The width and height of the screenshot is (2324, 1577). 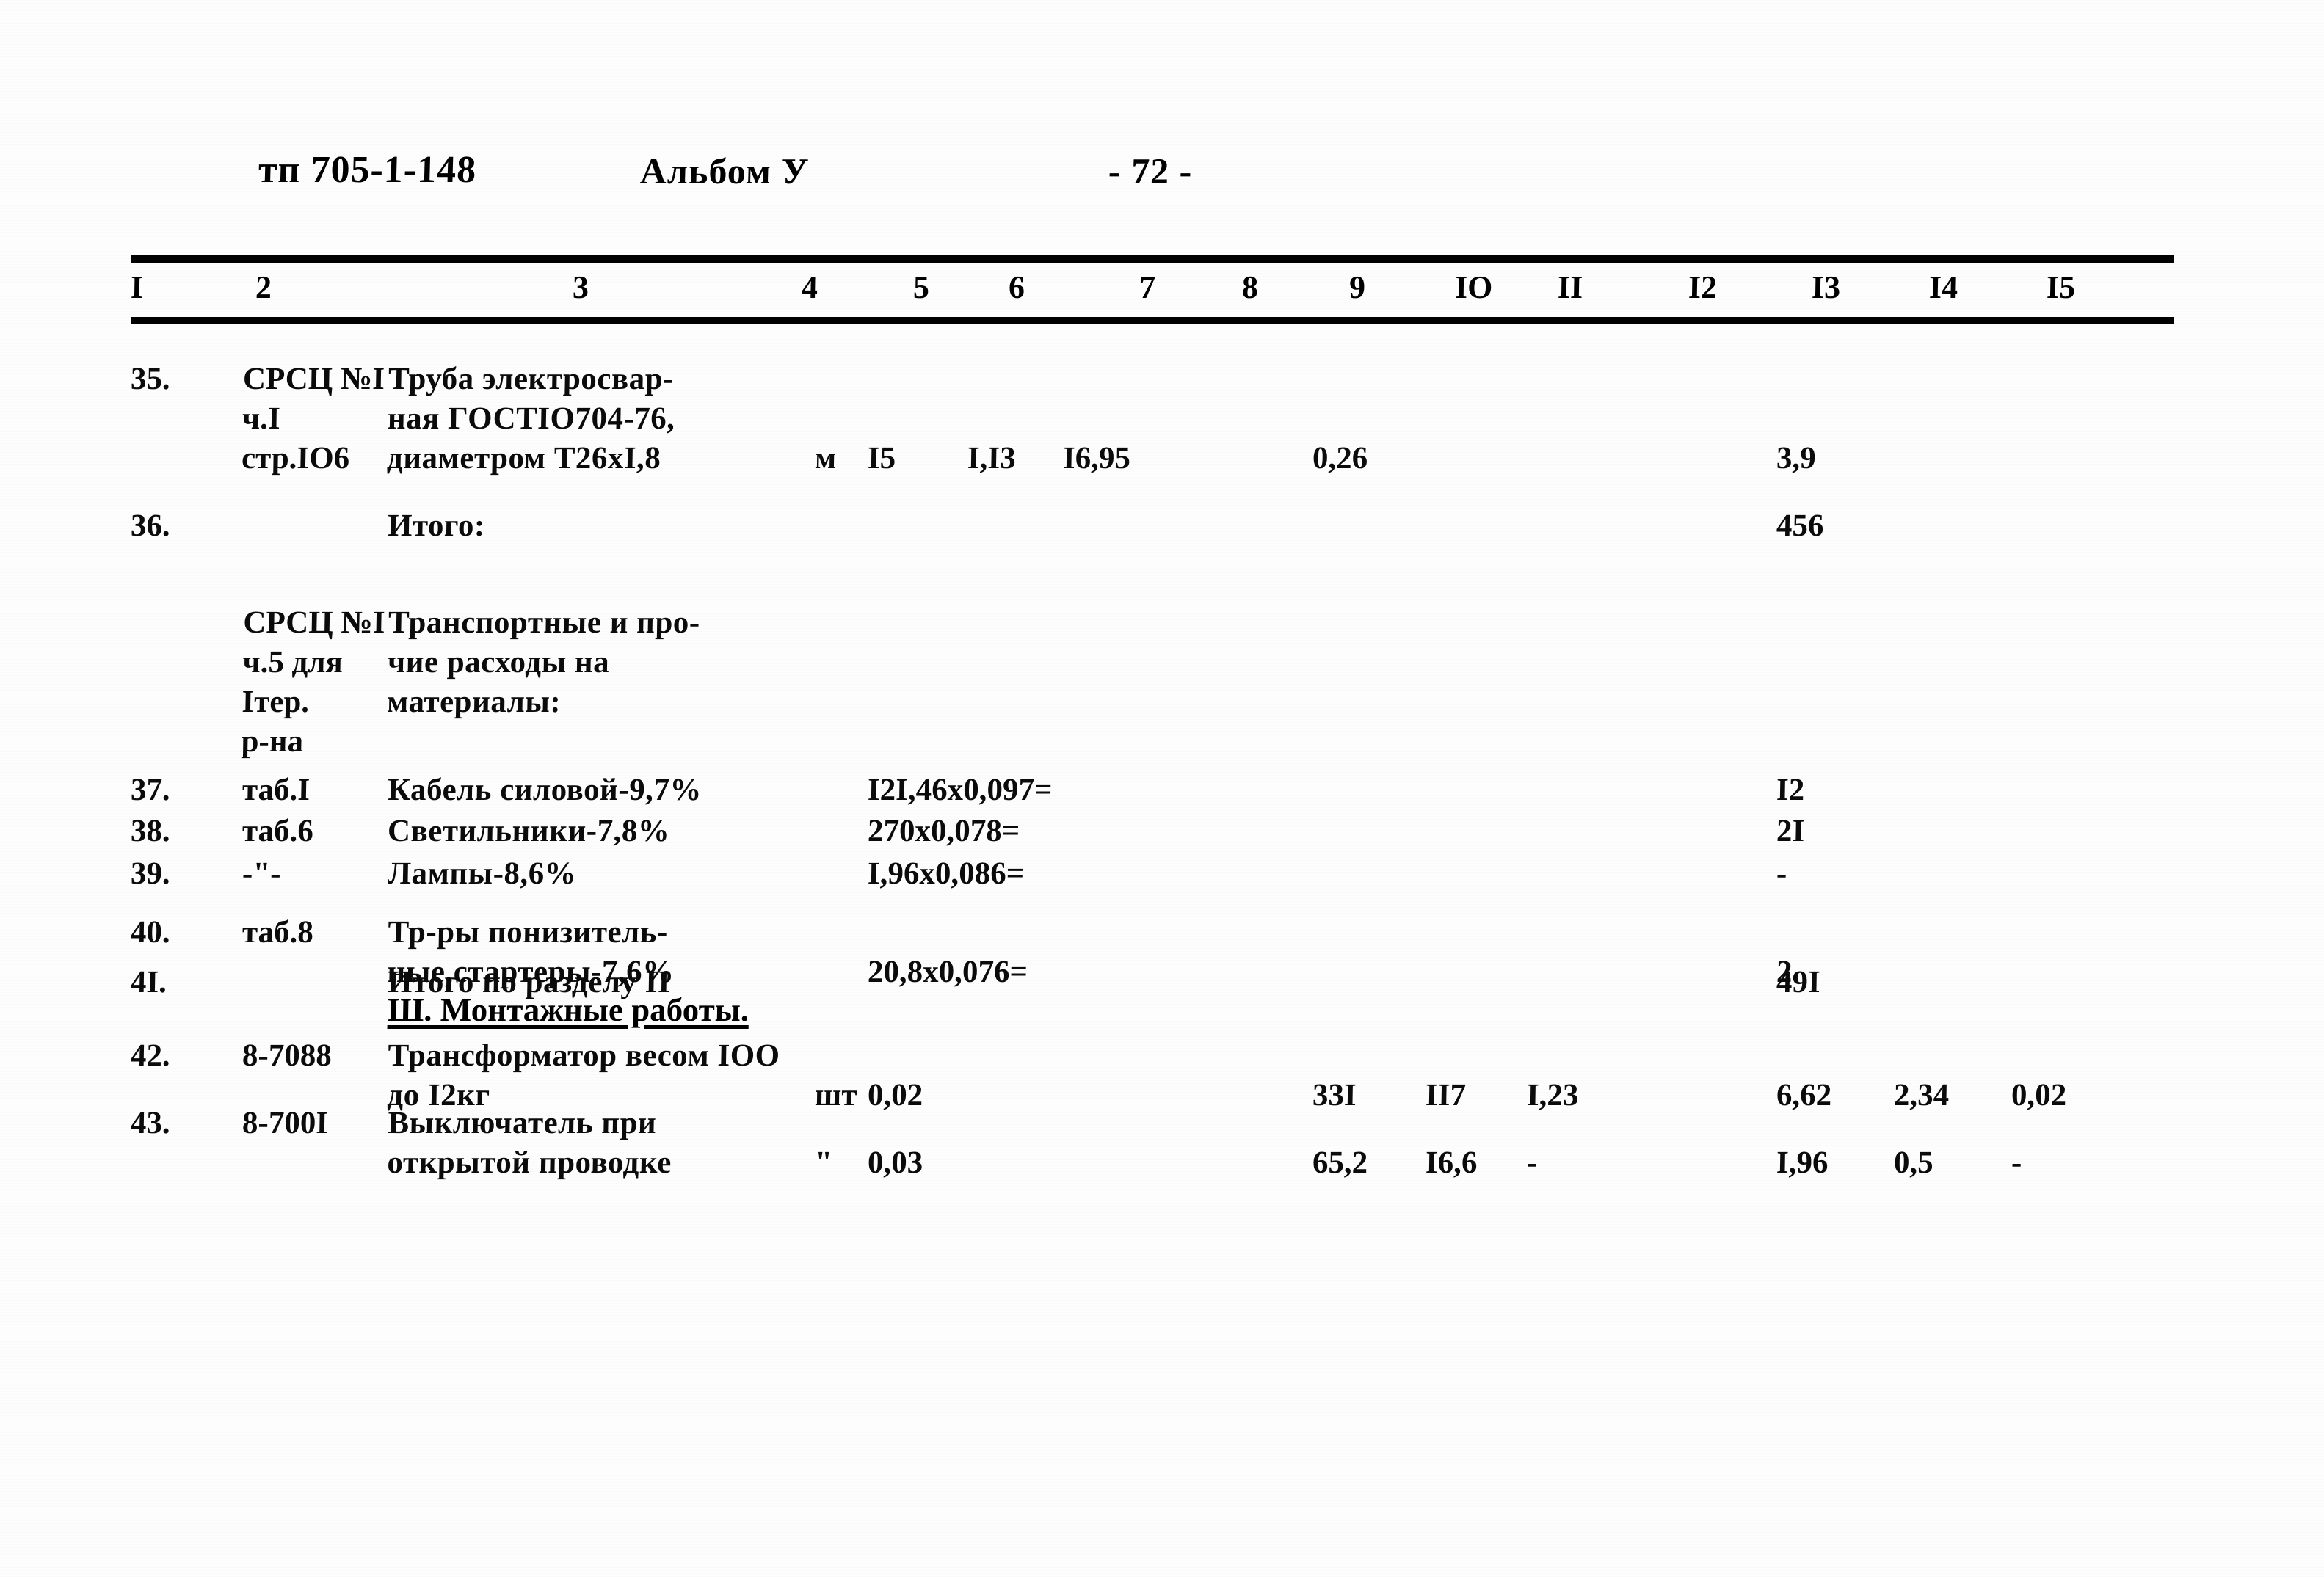 I want to click on row-col-14: 2,34, so click(x=1921, y=1095).